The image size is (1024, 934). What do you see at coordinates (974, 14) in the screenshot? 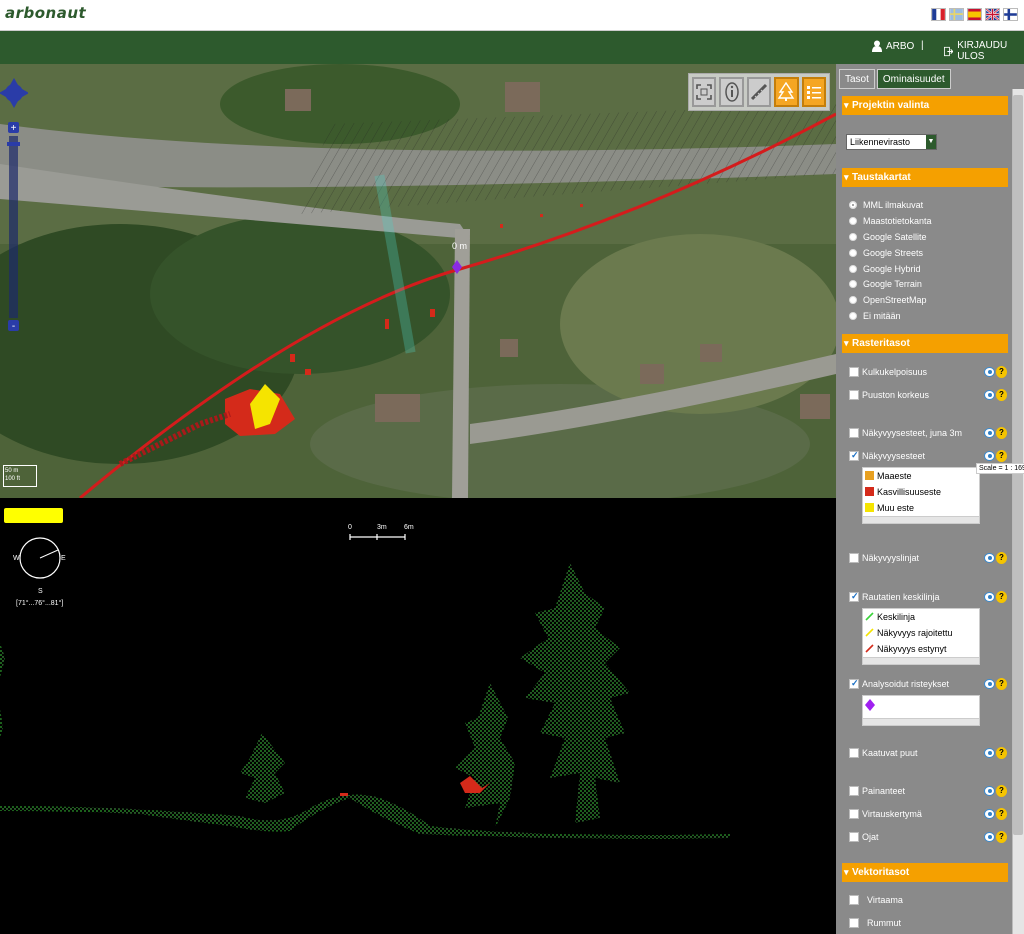
I see `flag-es-icon` at bounding box center [974, 14].